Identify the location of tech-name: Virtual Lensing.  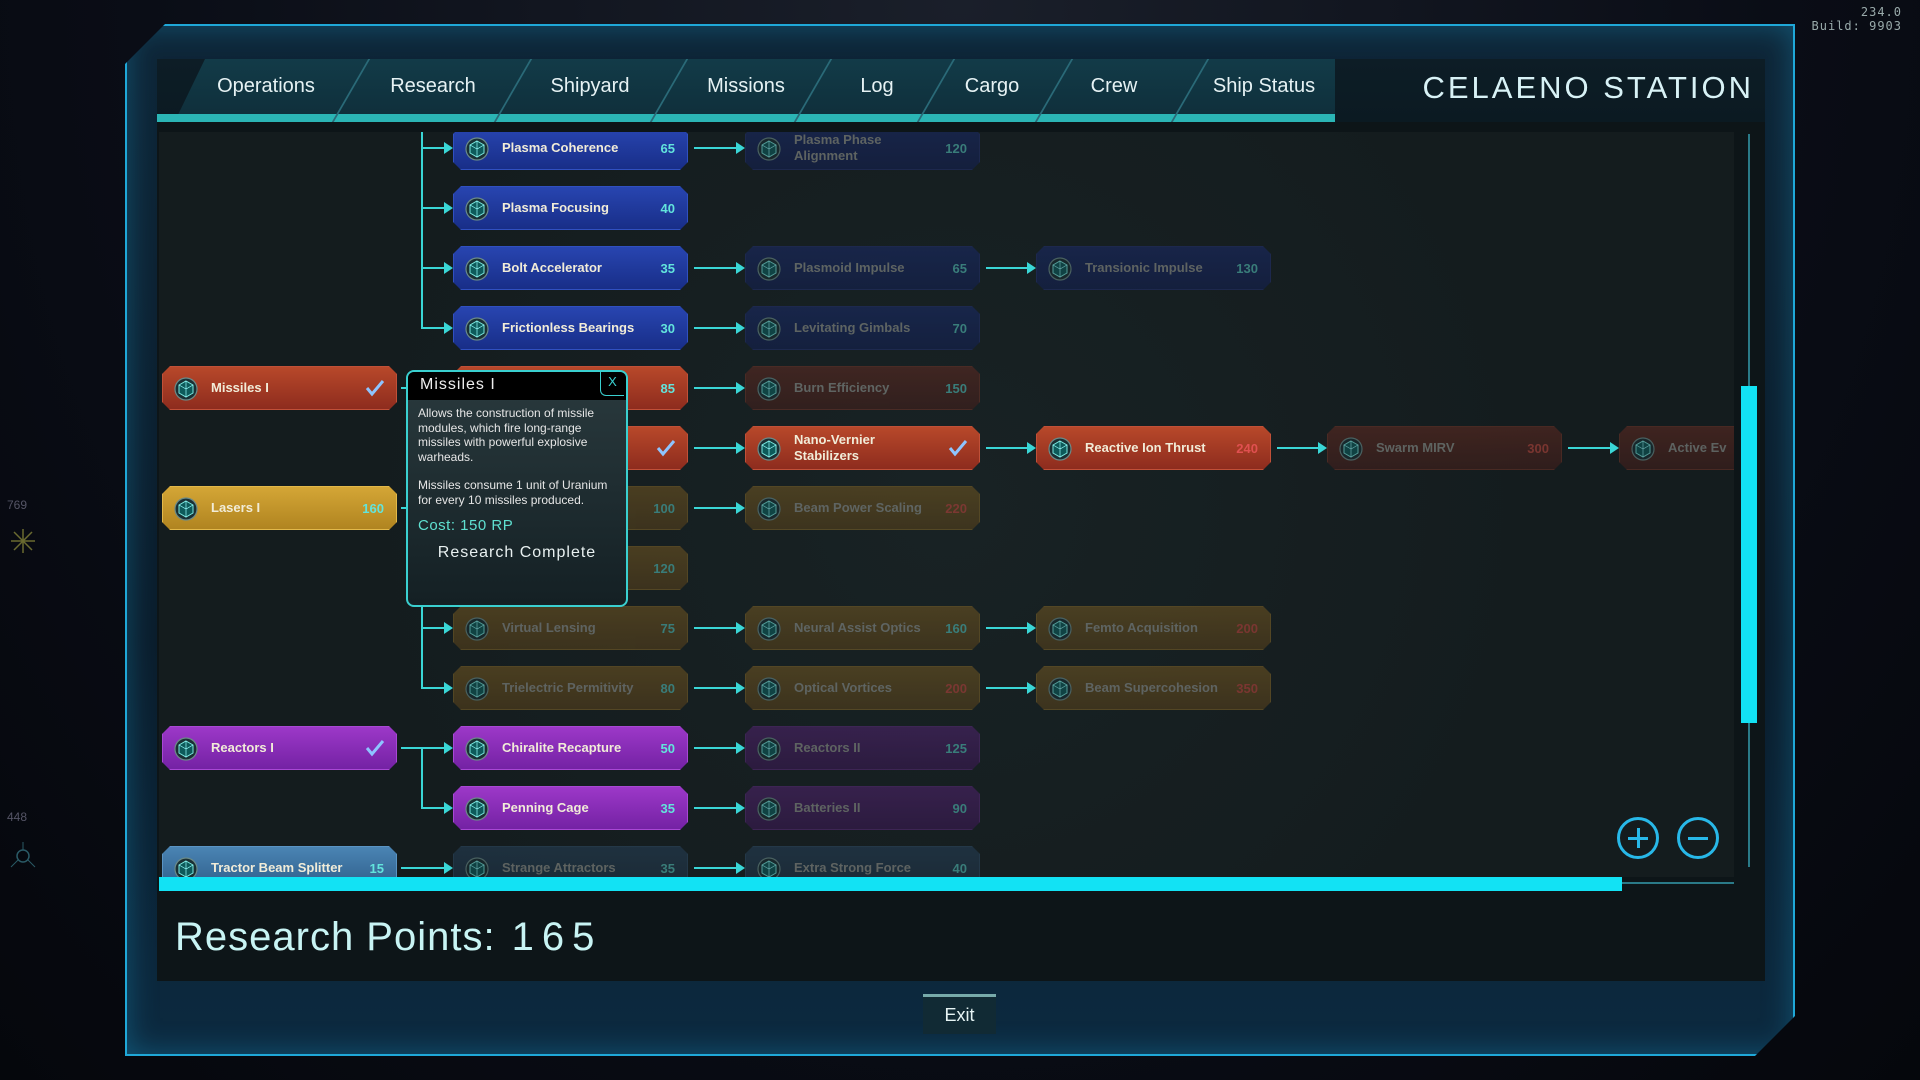
(549, 627).